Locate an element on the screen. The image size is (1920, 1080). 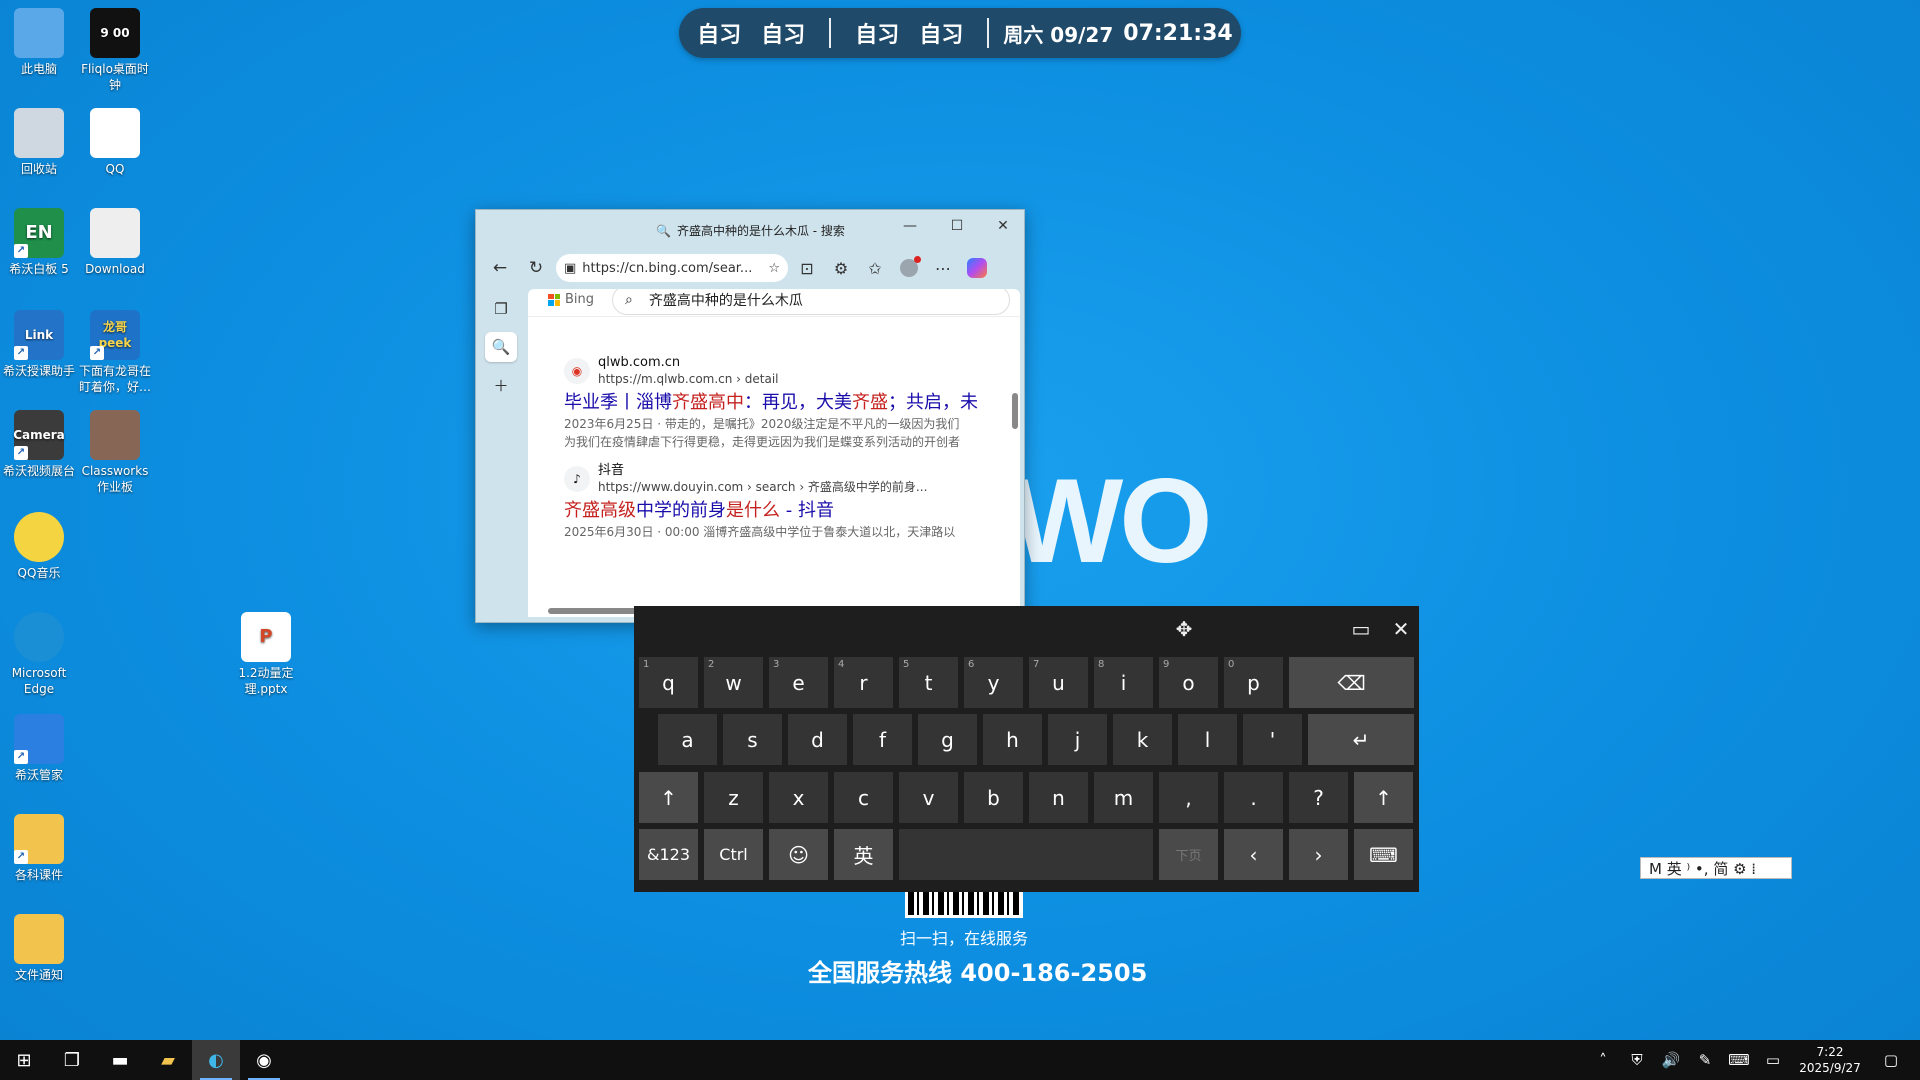
result-title-link: 毕业季丨淄博齐盛高中：再见，大美齐盛；共启，未 is located at coordinates (789, 403).